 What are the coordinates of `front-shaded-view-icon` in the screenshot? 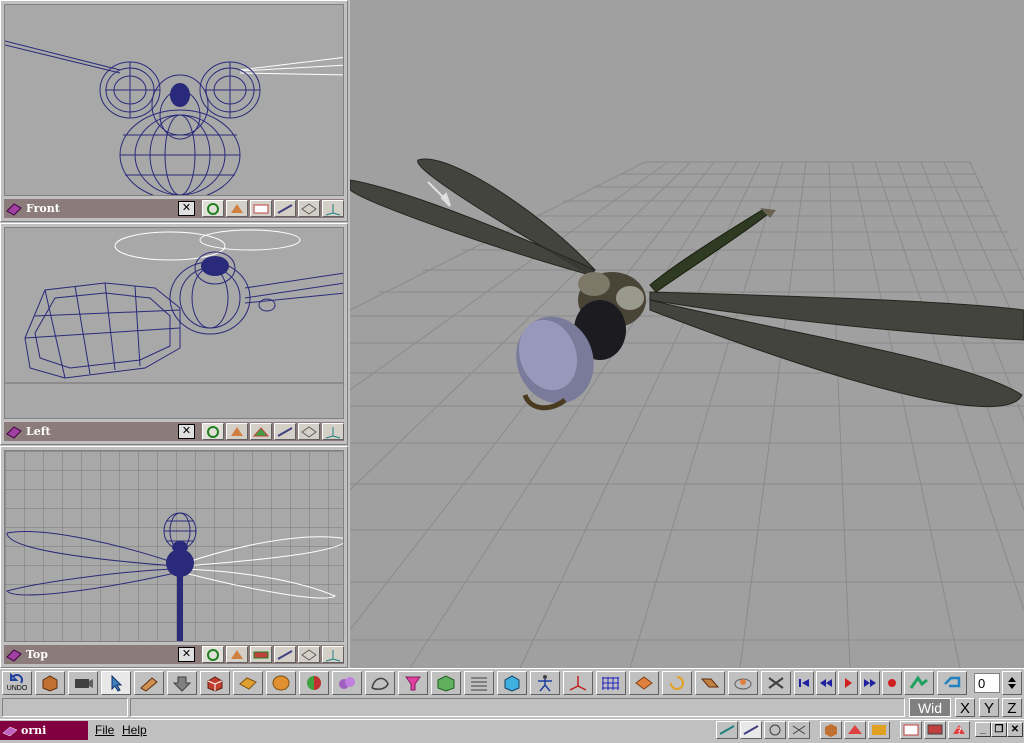 It's located at (261, 208).